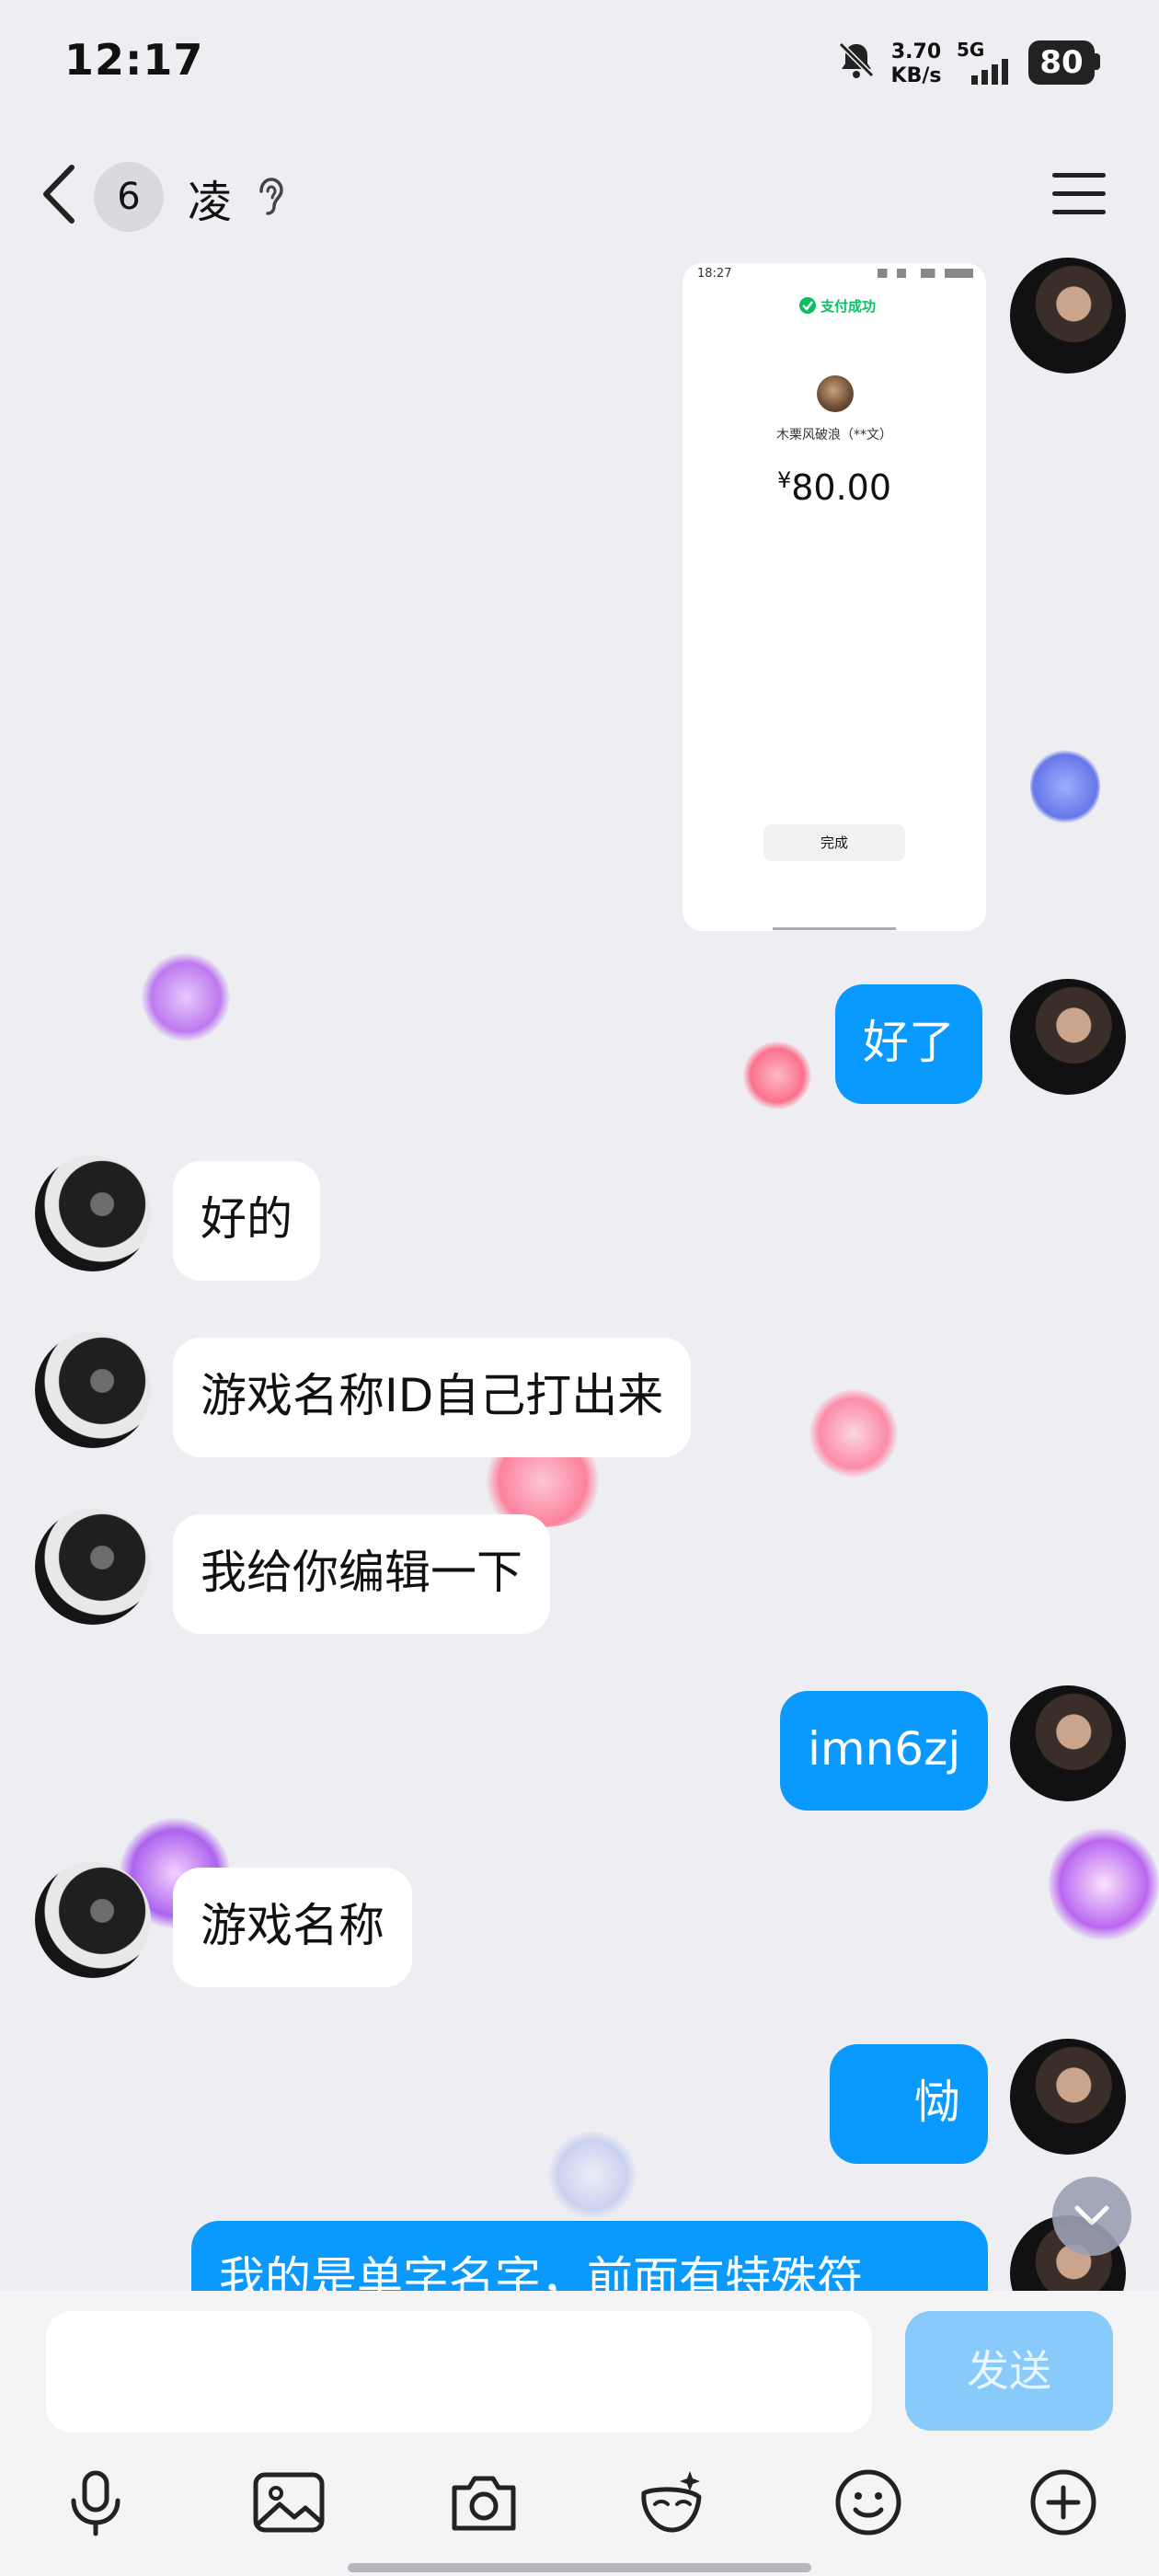 This screenshot has width=1159, height=2576. What do you see at coordinates (841, 487) in the screenshot?
I see `amount-value: 80.00` at bounding box center [841, 487].